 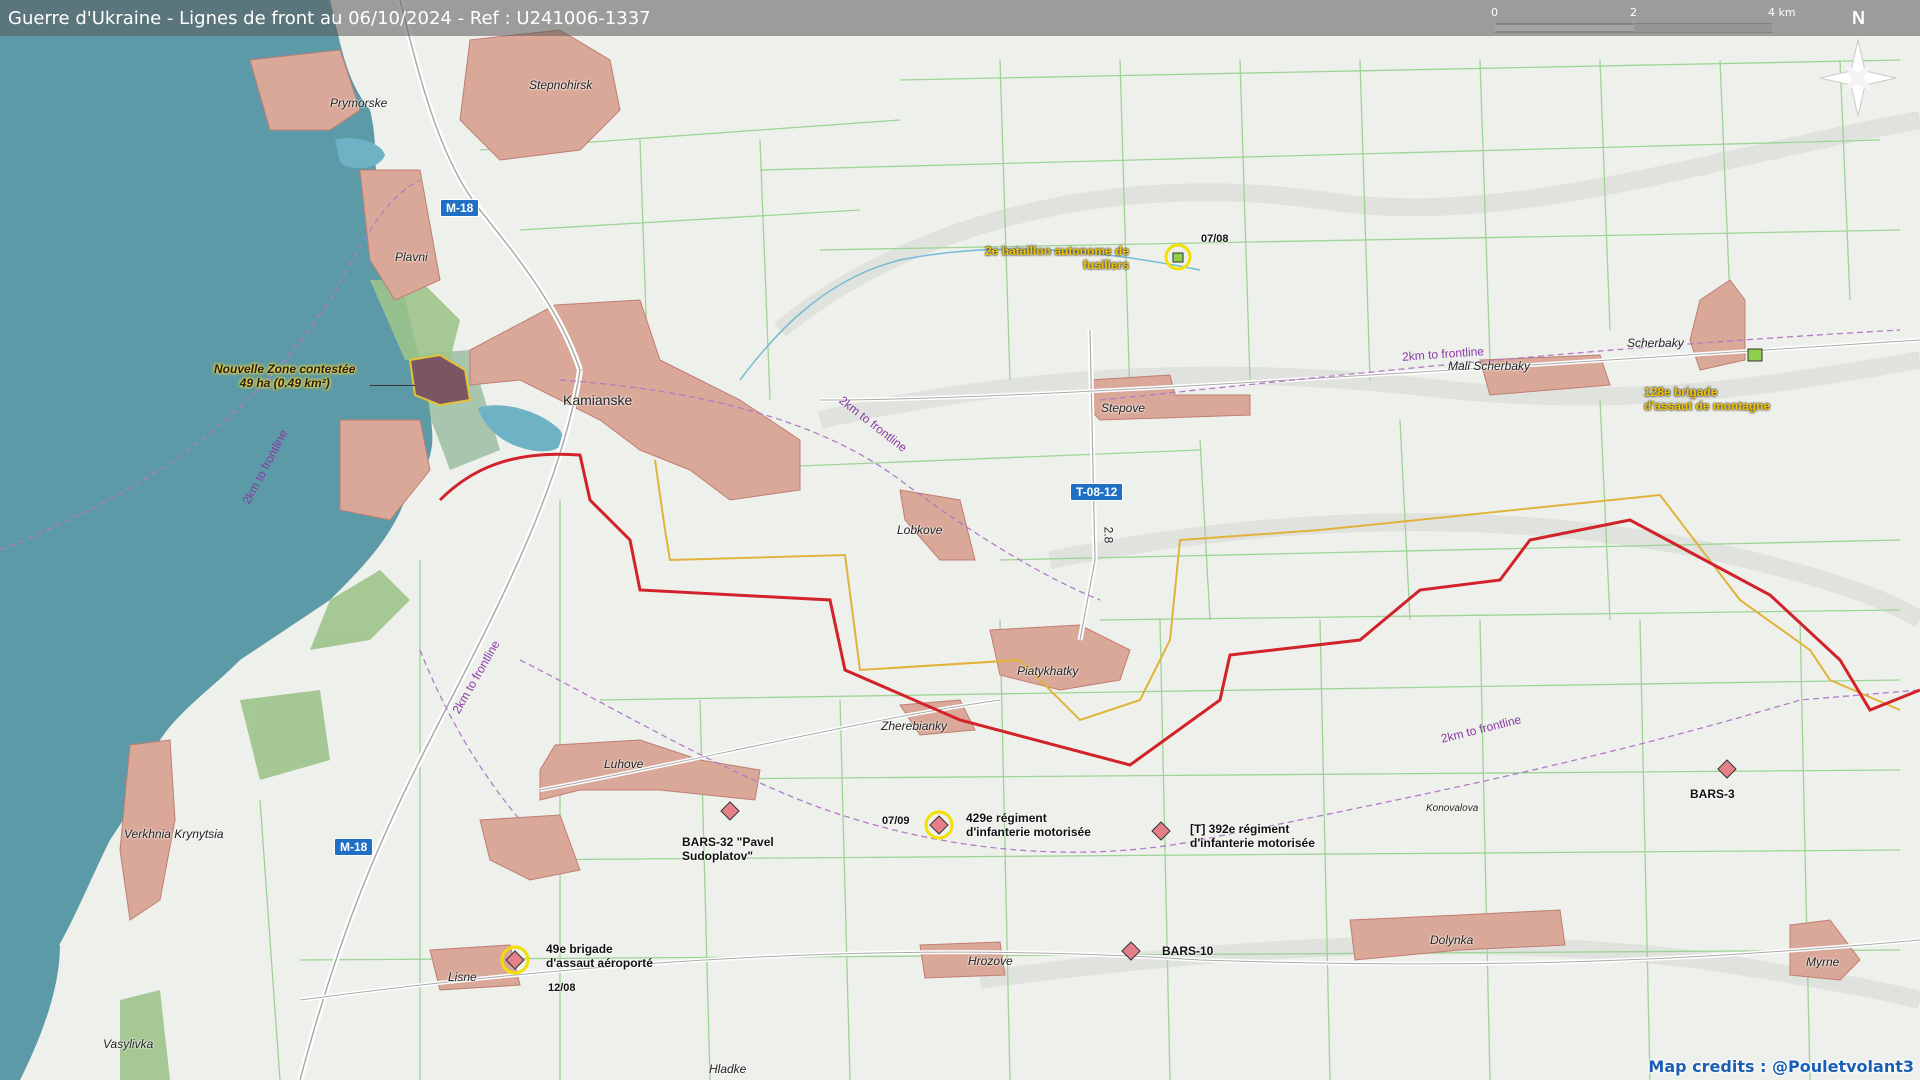 I want to click on unit-128e-line2: d'assaut de montagne, so click(x=1707, y=406).